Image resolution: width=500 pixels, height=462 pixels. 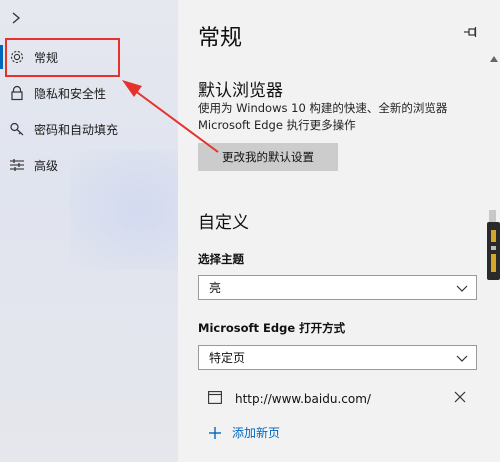 What do you see at coordinates (460, 397) in the screenshot?
I see `close-icon` at bounding box center [460, 397].